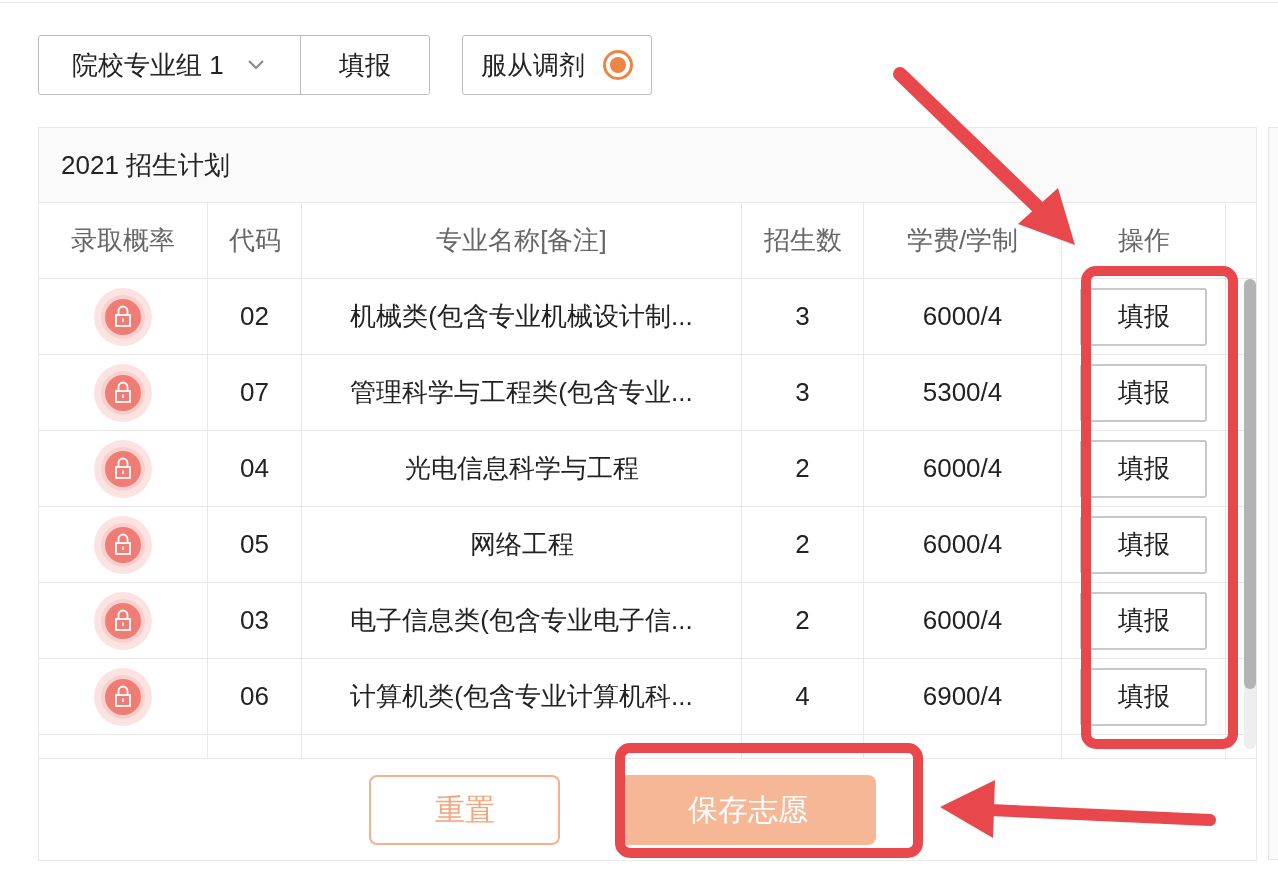 The height and width of the screenshot is (884, 1278). Describe the element at coordinates (254, 620) in the screenshot. I see `code-cell-text: 03` at that location.